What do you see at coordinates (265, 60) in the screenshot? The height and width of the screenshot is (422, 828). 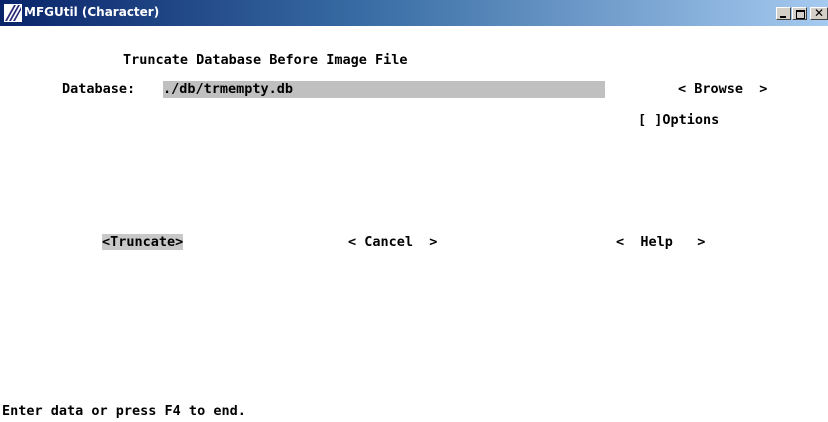 I see `page-title: Truncate Database Before Image File` at bounding box center [265, 60].